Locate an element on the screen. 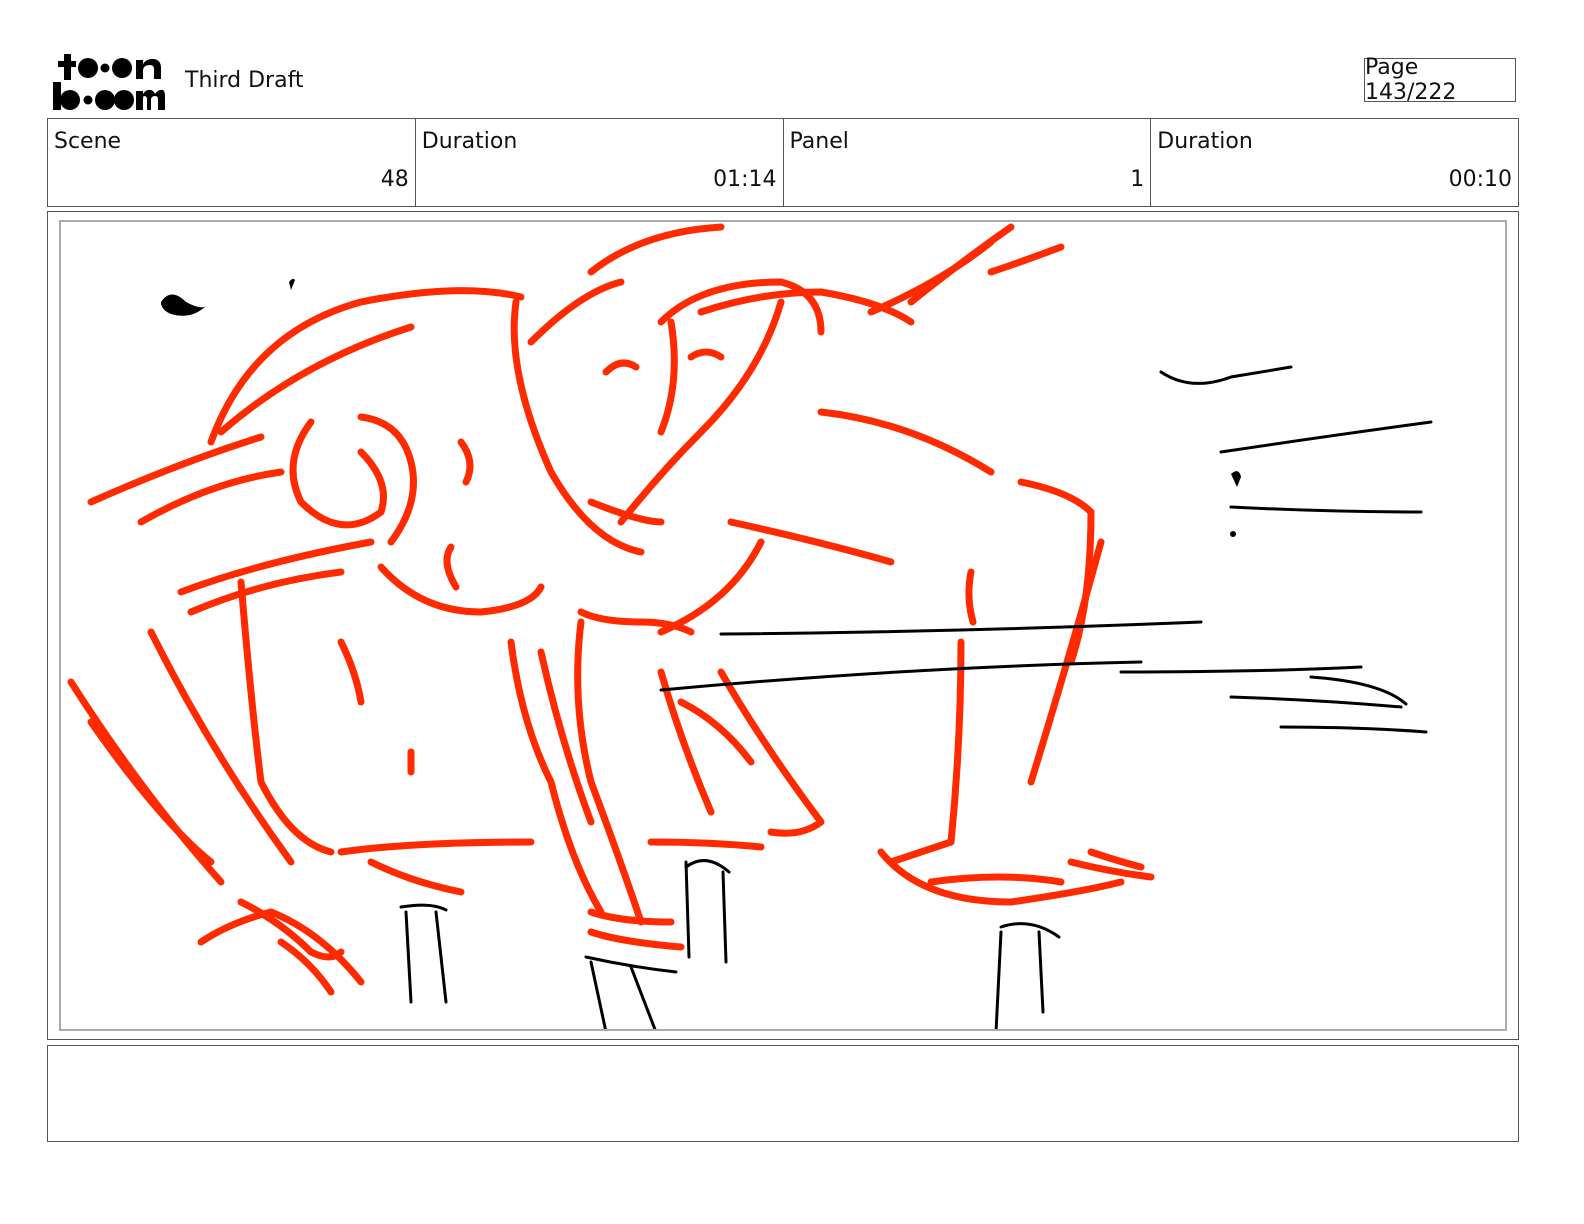 The width and height of the screenshot is (1584, 1224). scene-cell: Scene 48 is located at coordinates (232, 162).